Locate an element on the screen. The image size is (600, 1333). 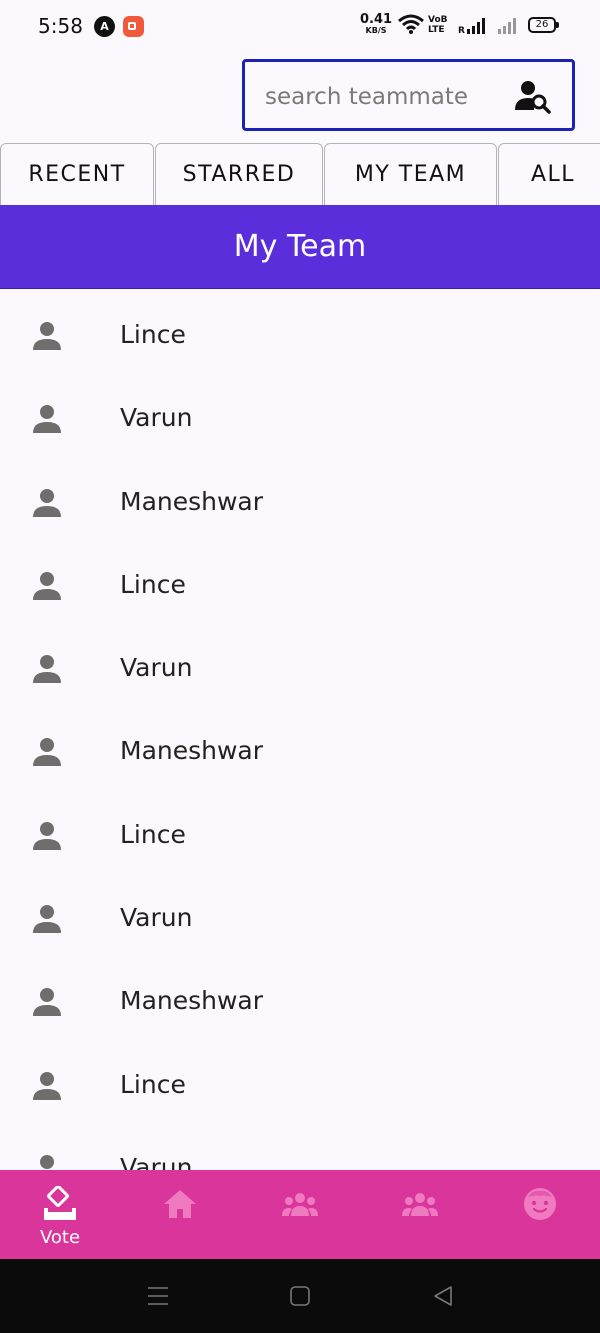
bottom-nav: Vote is located at coordinates (300, 1214).